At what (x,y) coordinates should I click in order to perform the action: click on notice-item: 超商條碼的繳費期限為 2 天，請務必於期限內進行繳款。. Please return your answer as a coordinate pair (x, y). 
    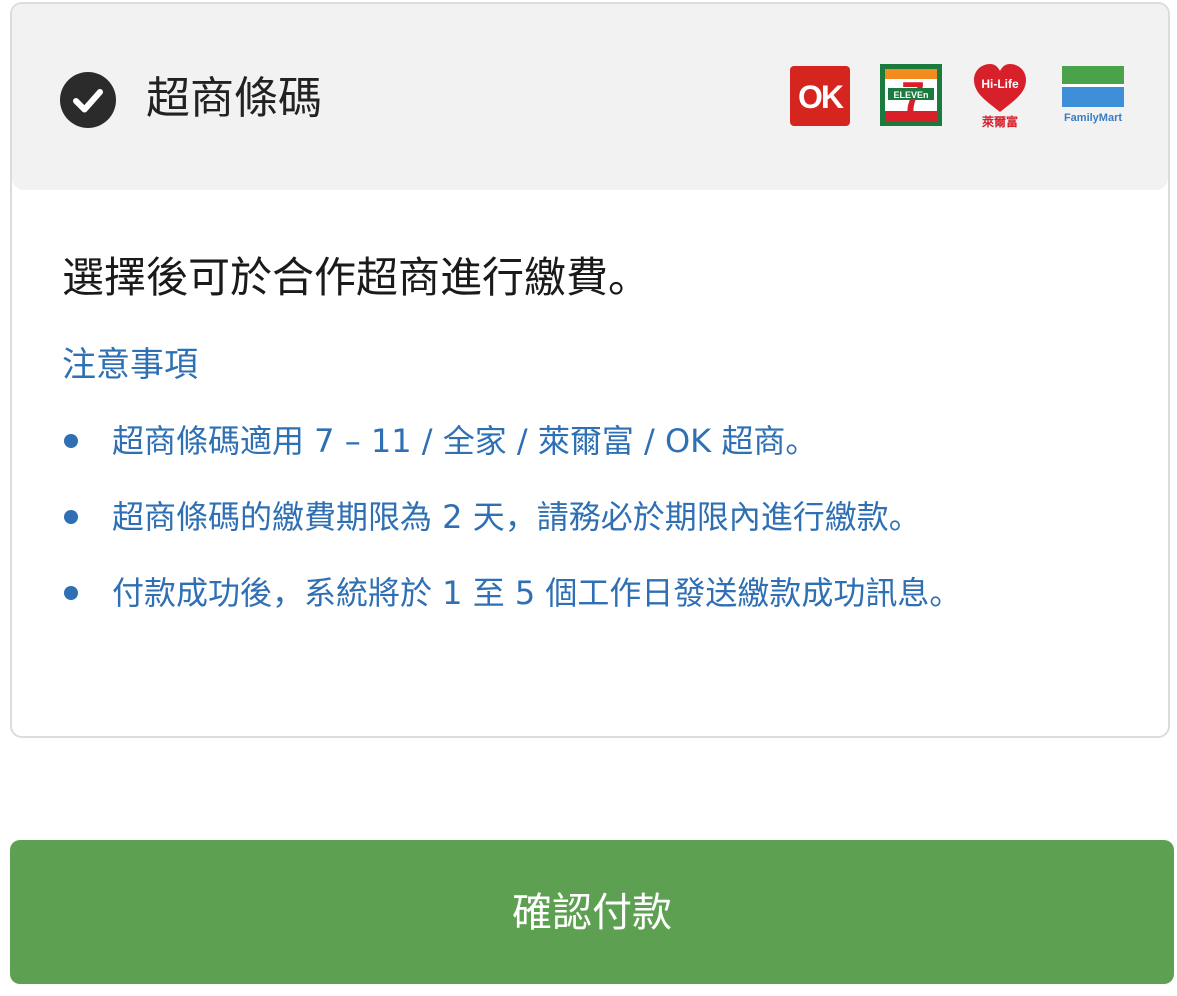
    Looking at the image, I should click on (566, 517).